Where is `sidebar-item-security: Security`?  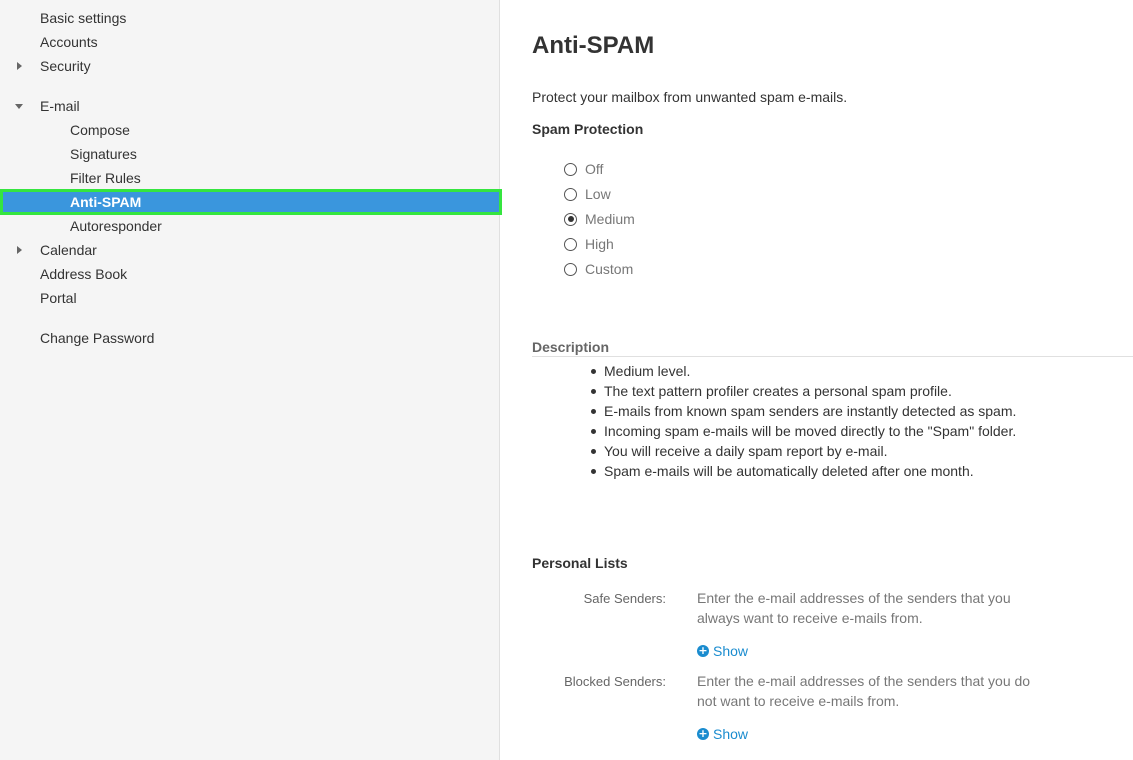
sidebar-item-security: Security is located at coordinates (249, 66).